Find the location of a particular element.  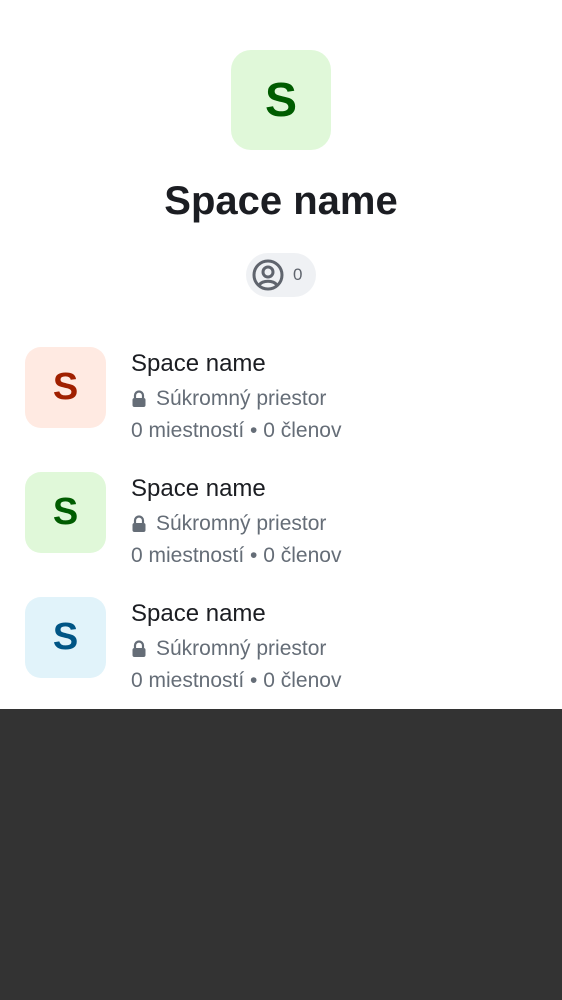

member-count: 0 is located at coordinates (298, 274).